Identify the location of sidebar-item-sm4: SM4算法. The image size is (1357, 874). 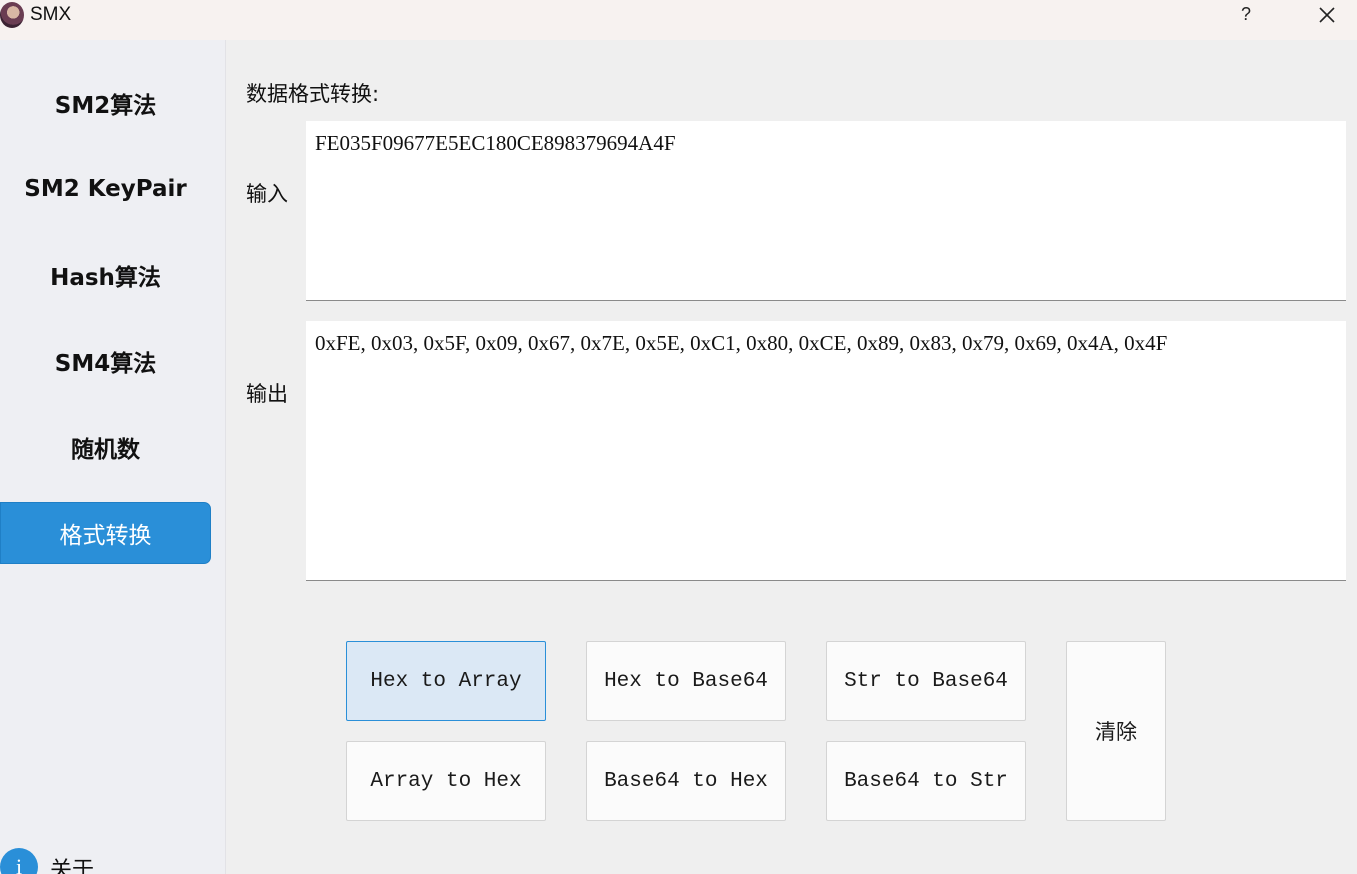
(105, 361).